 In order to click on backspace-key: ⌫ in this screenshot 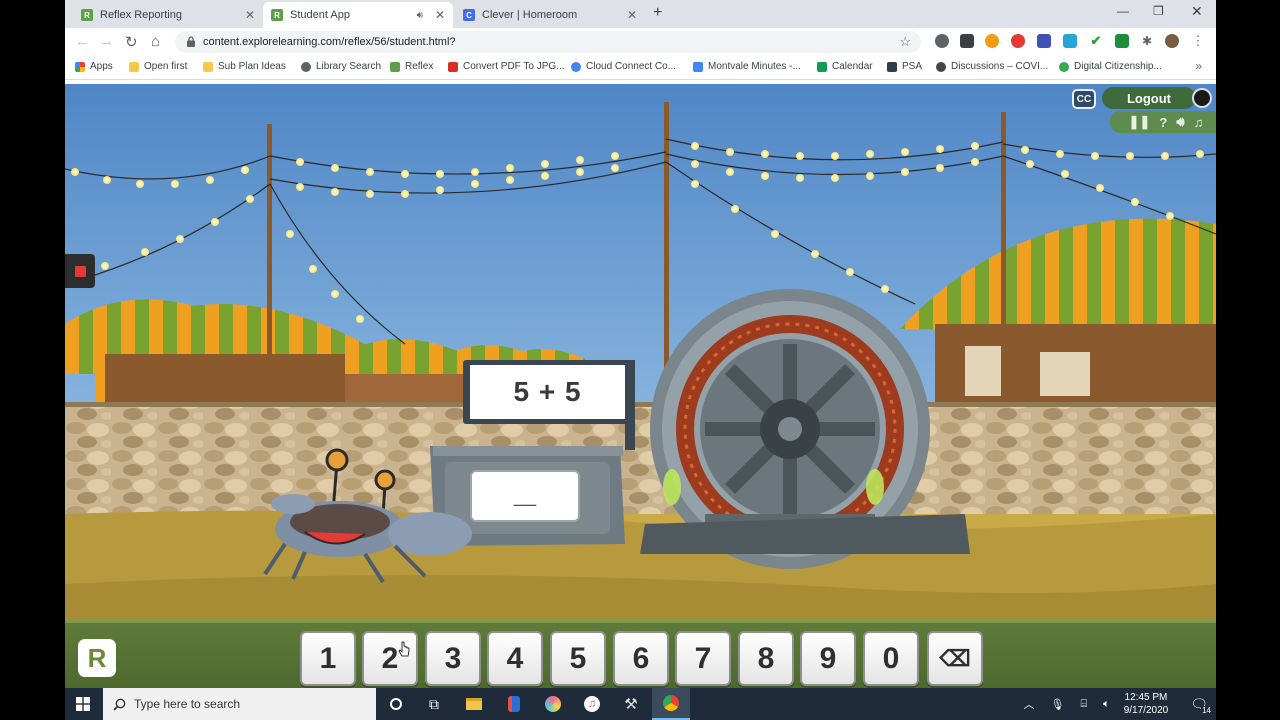, I will do `click(955, 658)`.